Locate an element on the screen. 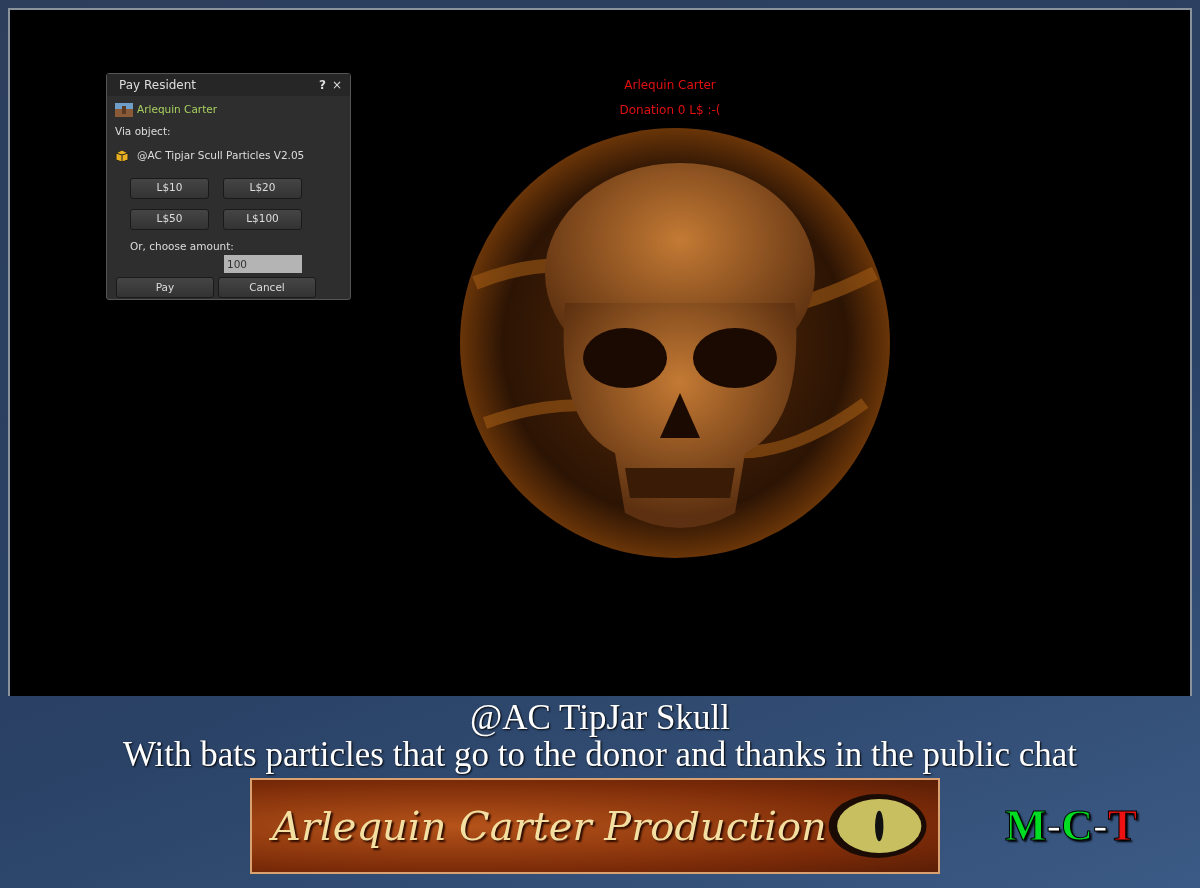  cancel-button: Cancel is located at coordinates (267, 288).